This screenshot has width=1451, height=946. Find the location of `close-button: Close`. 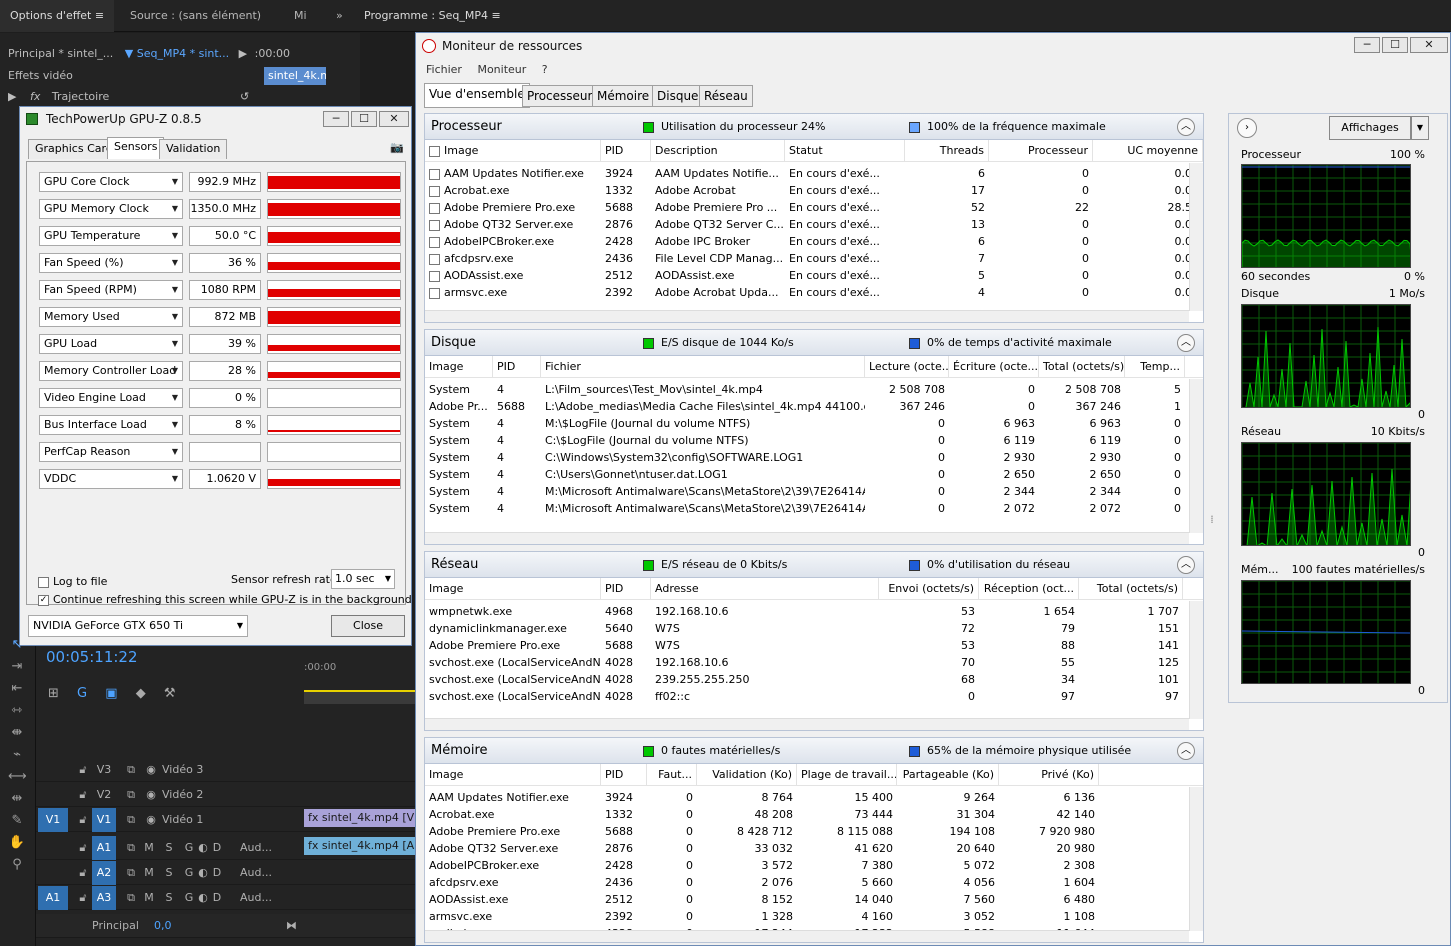

close-button: Close is located at coordinates (368, 626).